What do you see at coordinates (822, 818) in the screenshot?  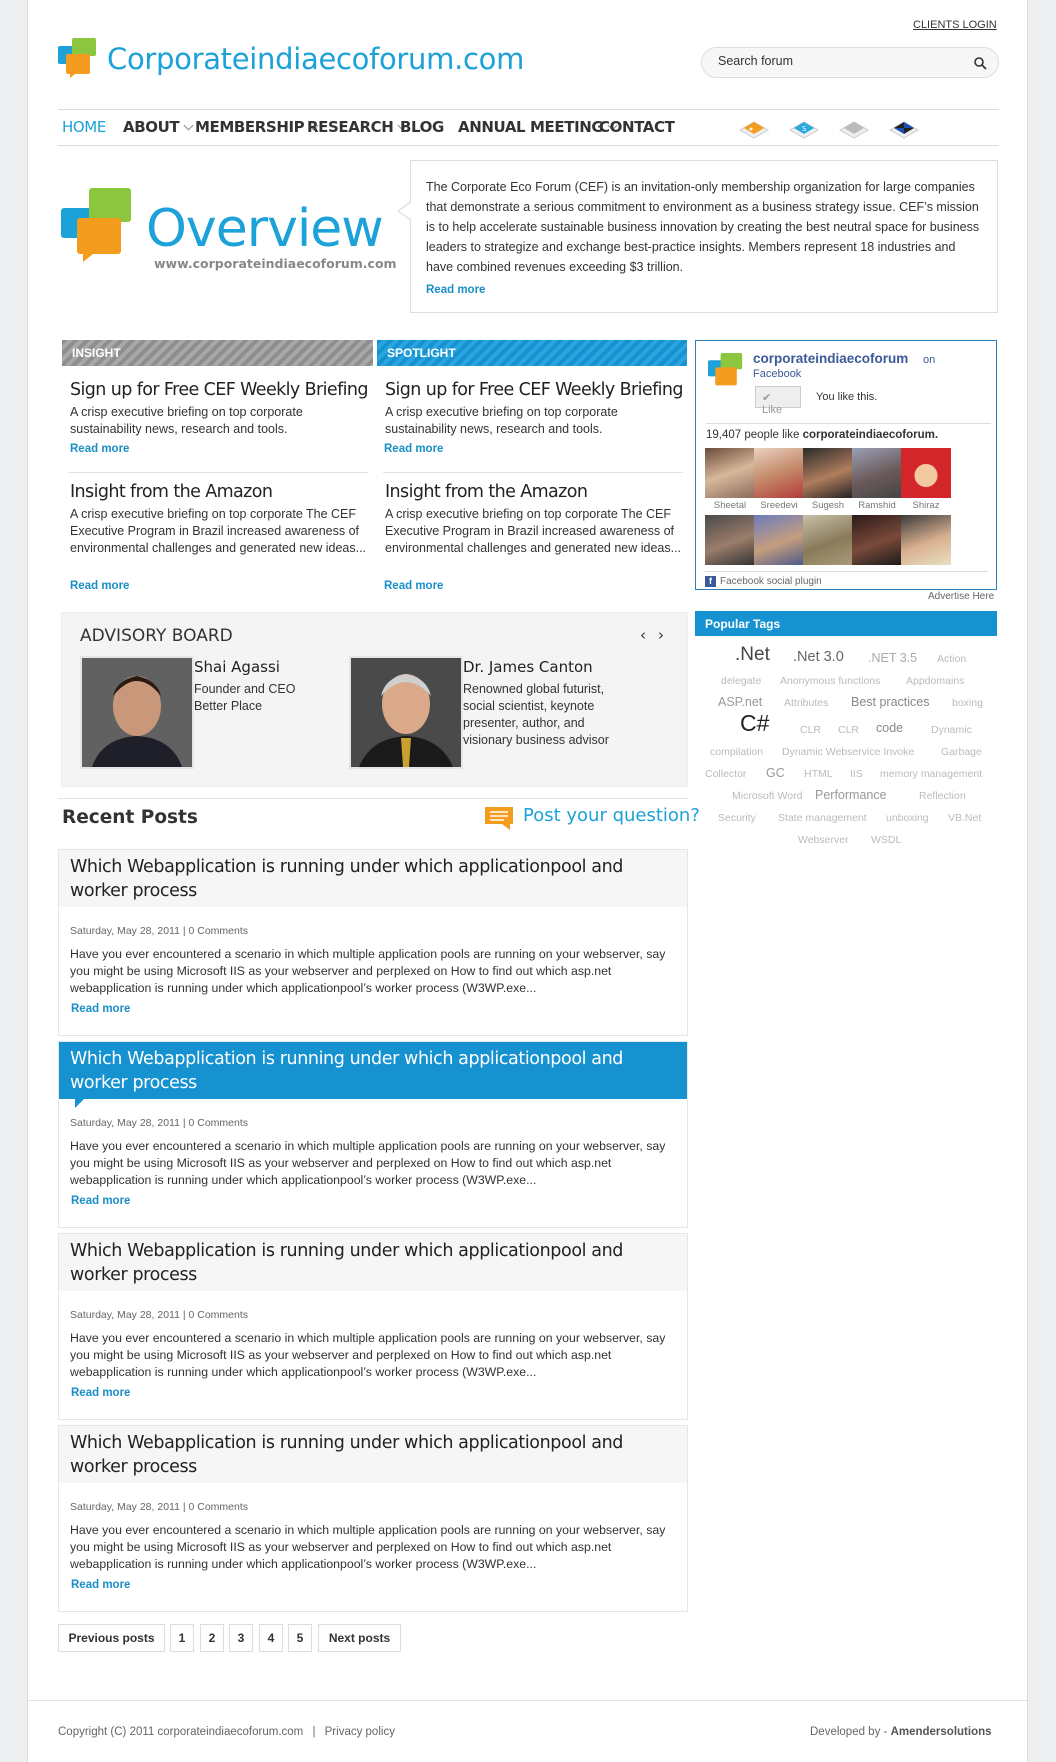 I see `tag-link: State management` at bounding box center [822, 818].